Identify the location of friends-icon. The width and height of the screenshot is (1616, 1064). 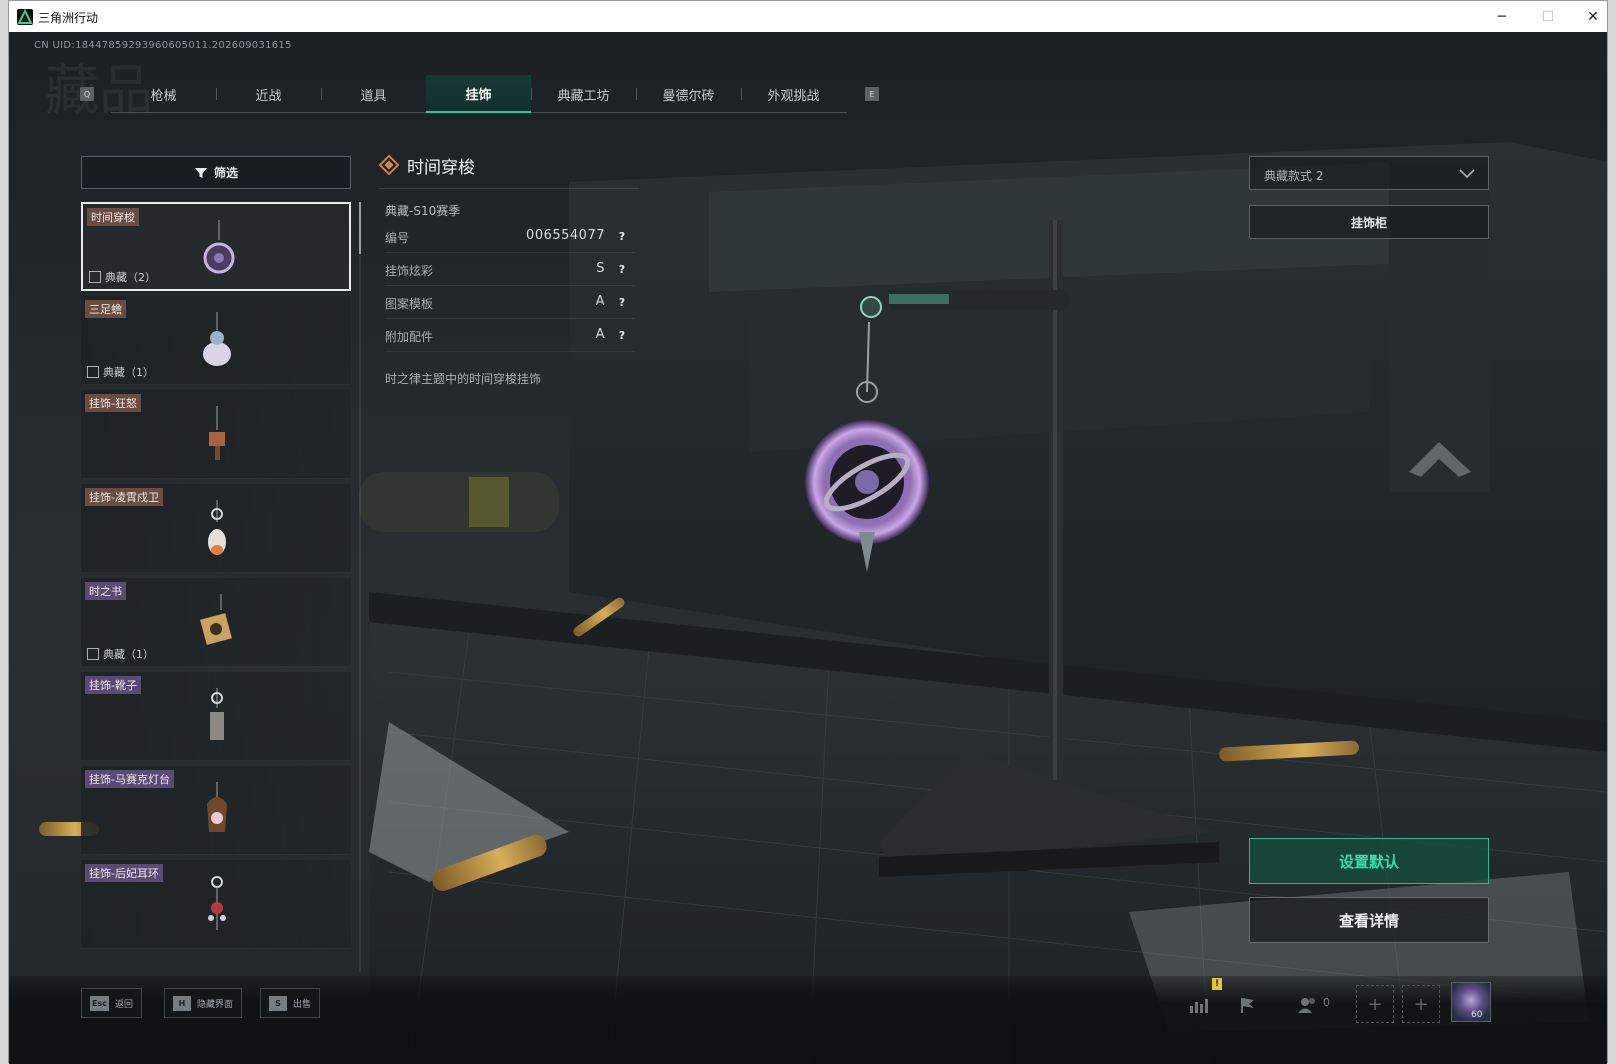
(1308, 1005).